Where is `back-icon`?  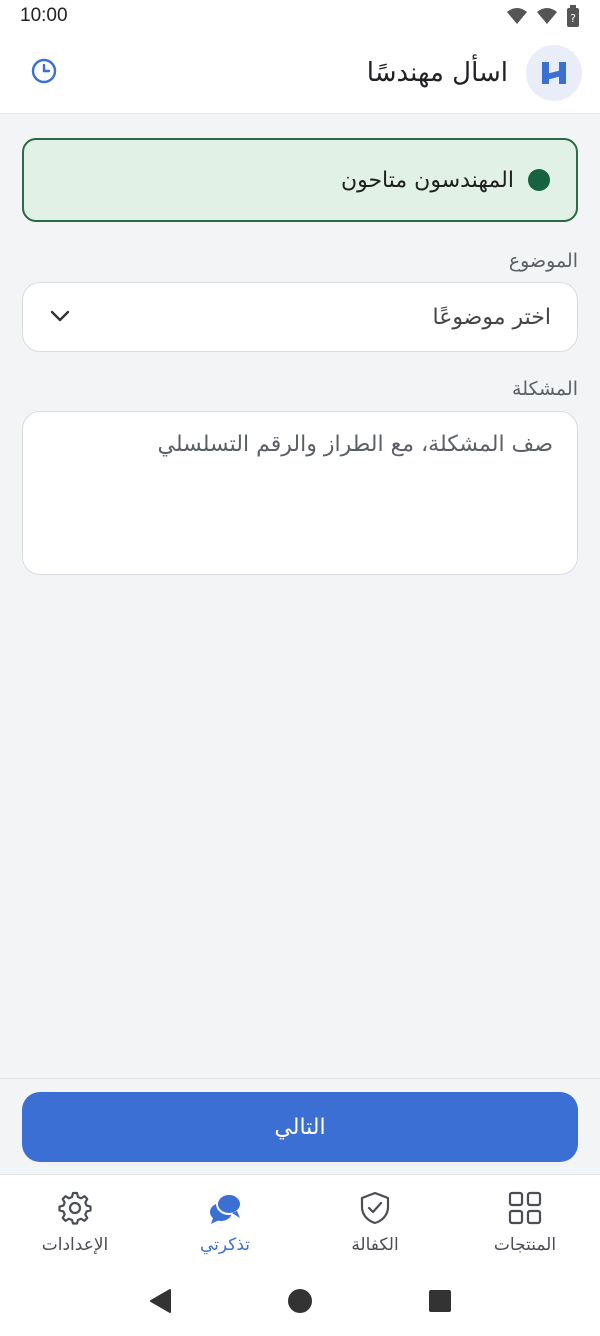
back-icon is located at coordinates (160, 1303).